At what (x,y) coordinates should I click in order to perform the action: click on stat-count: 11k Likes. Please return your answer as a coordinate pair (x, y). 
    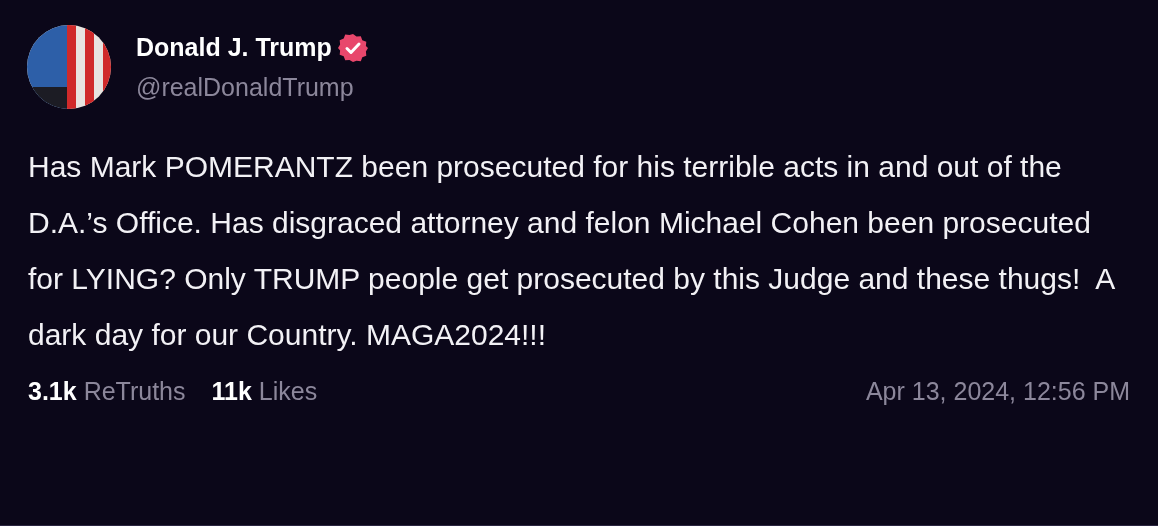
    Looking at the image, I should click on (264, 391).